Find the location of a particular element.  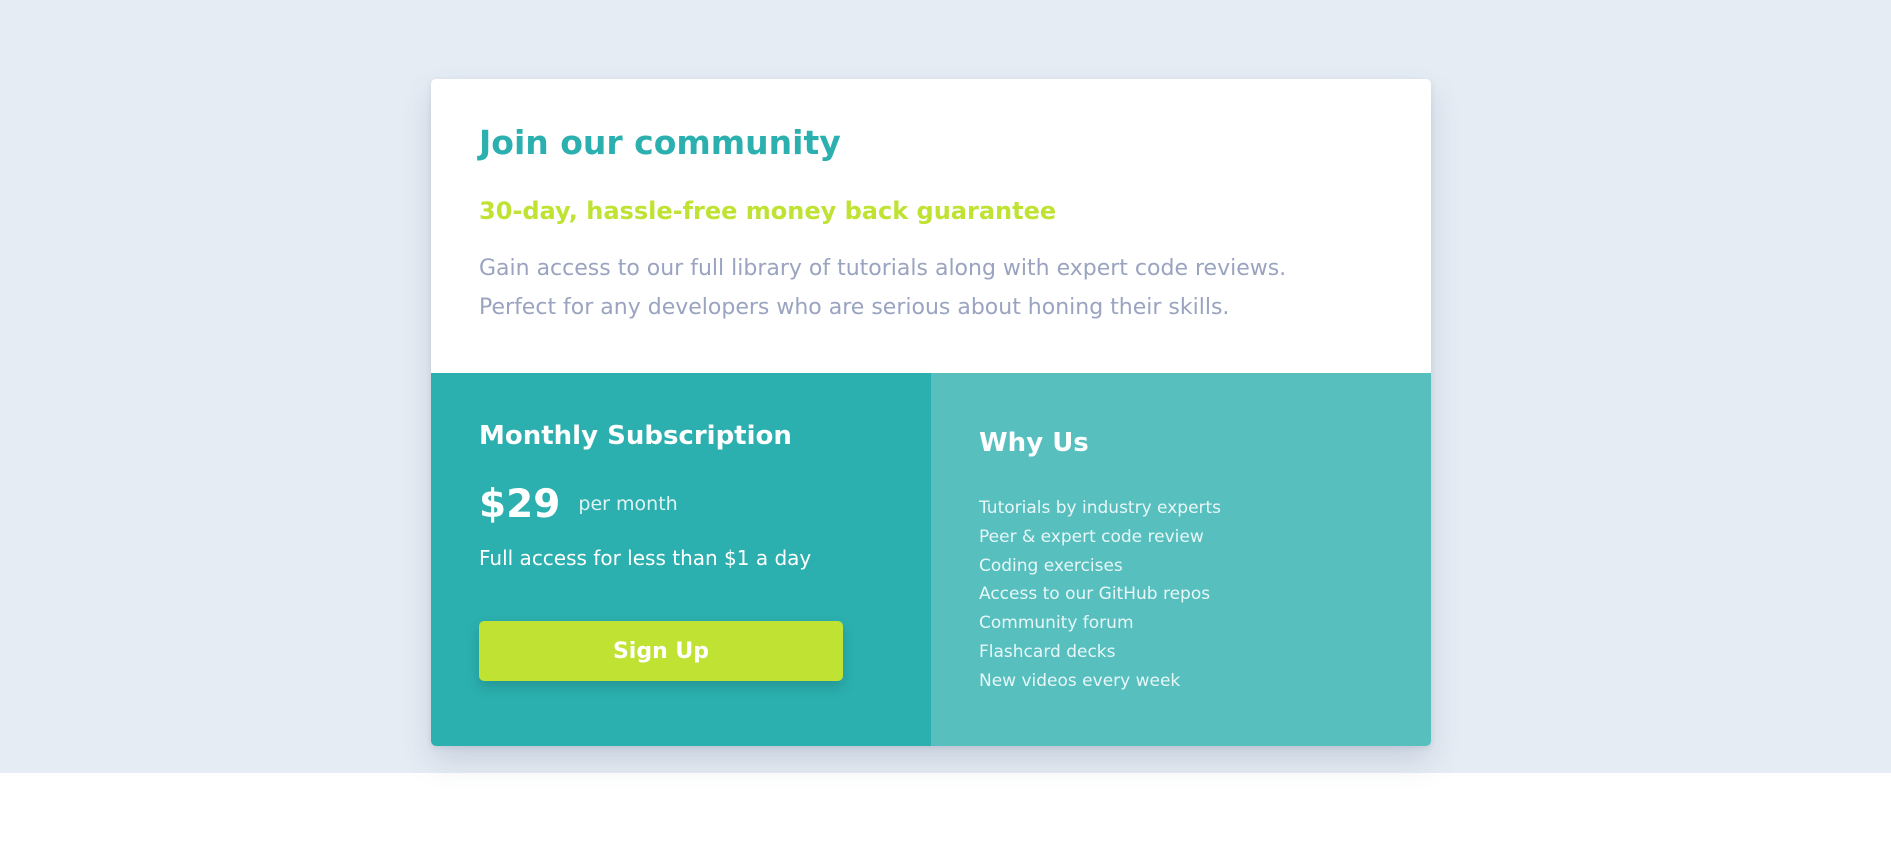

benefit-item: Peer & expert code review is located at coordinates (1091, 536).